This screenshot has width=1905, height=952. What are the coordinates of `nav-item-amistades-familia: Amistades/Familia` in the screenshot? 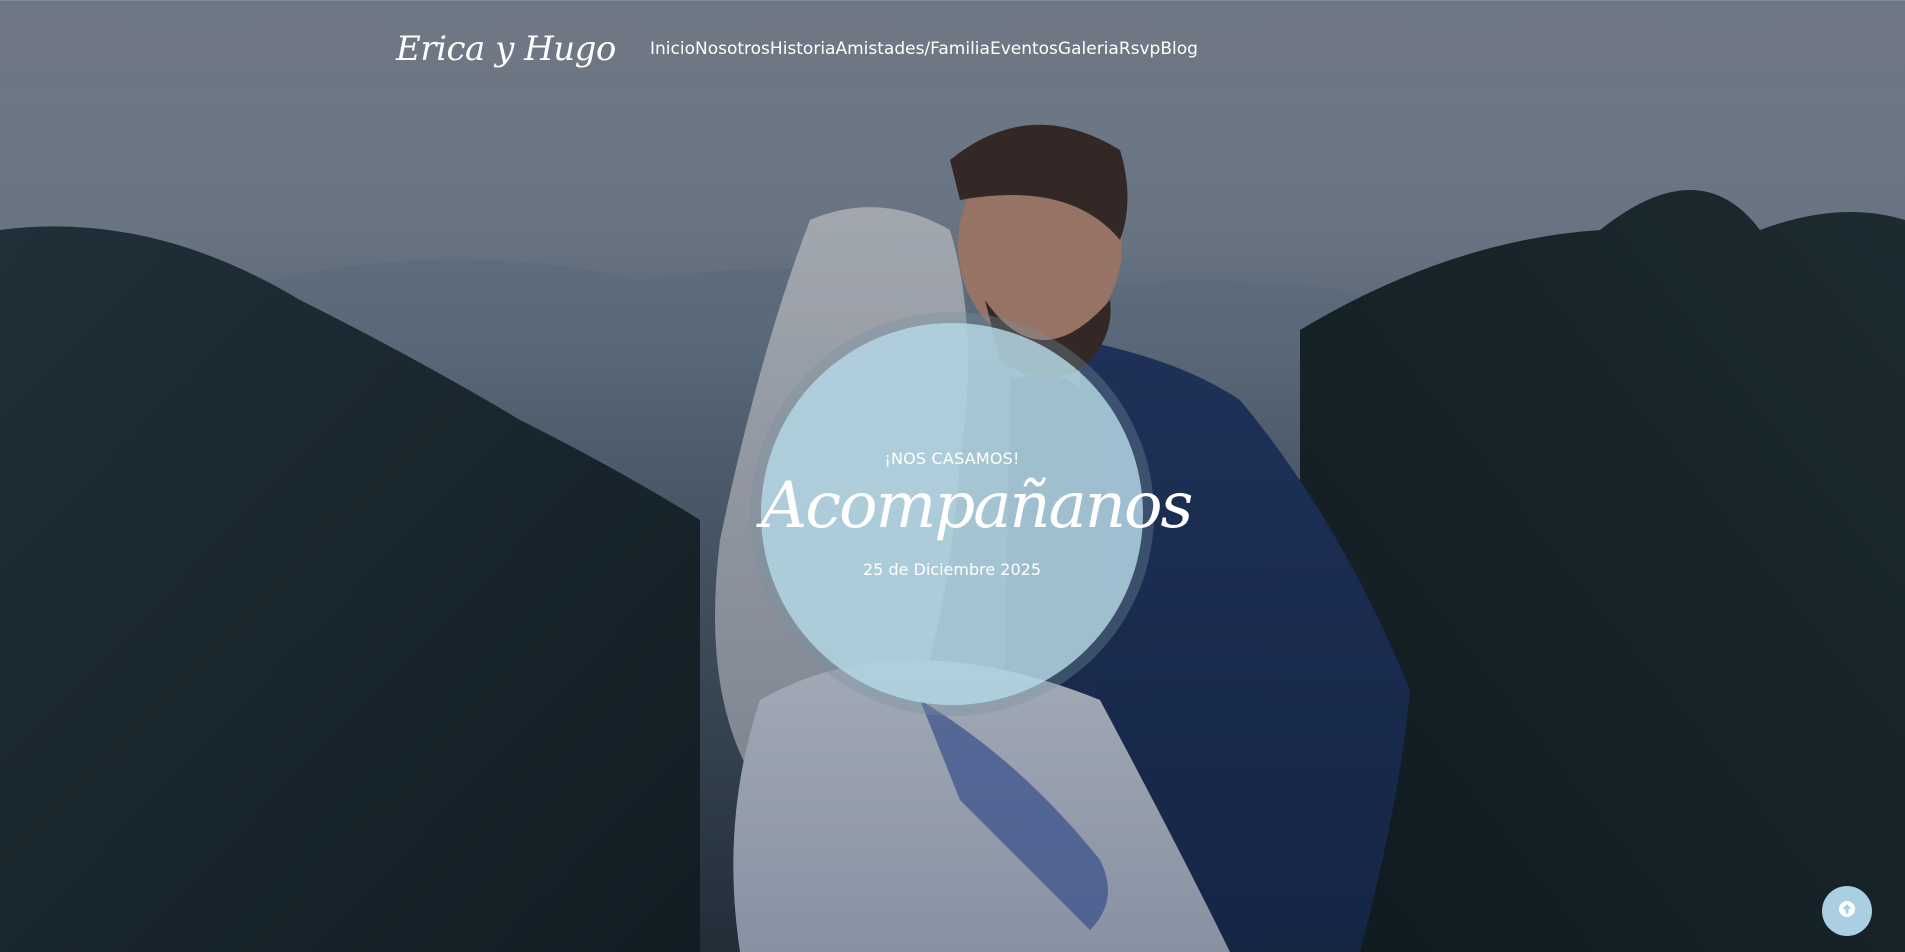 It's located at (912, 49).